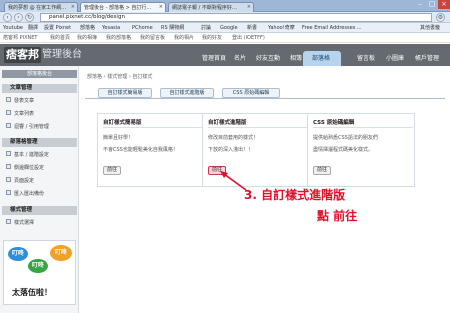 The height and width of the screenshot is (313, 450). What do you see at coordinates (24, 222) in the screenshot?
I see `sidebar-item-theme: 樣式選擇` at bounding box center [24, 222].